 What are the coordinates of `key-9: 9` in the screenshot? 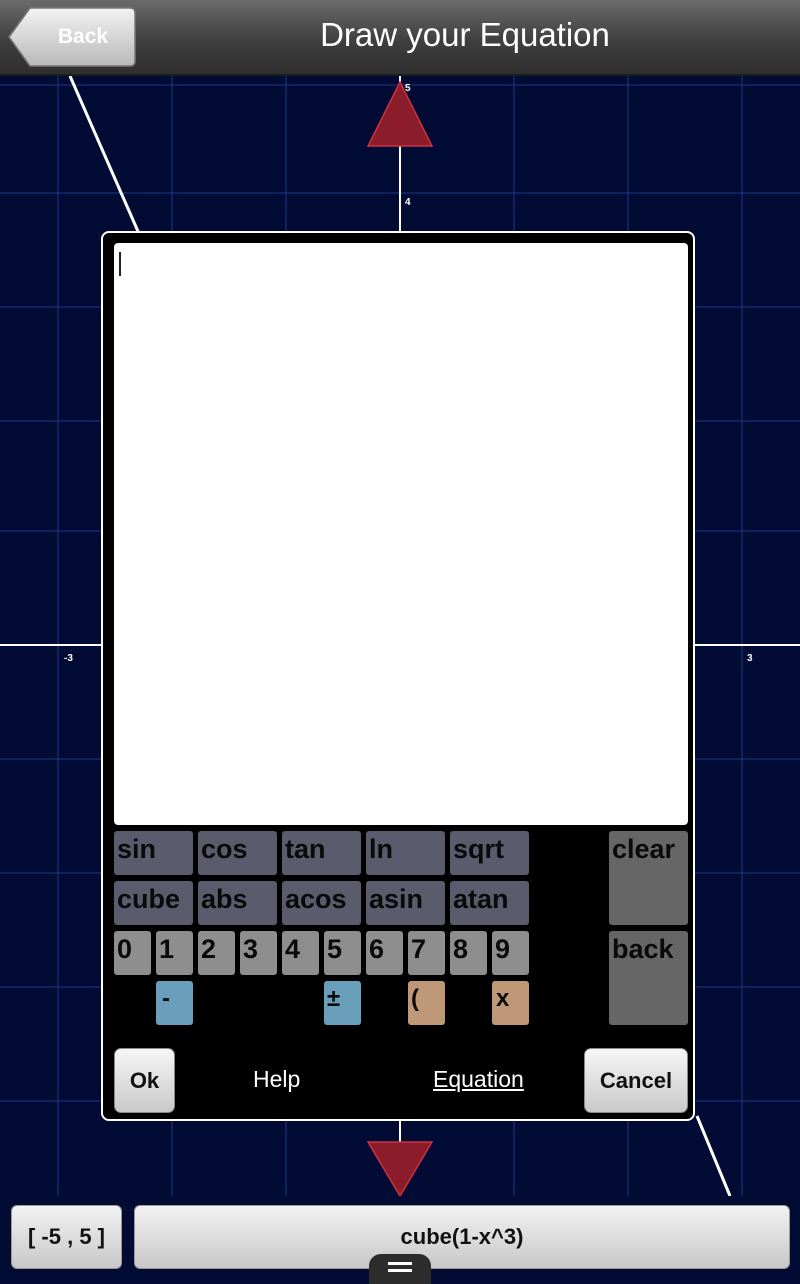 It's located at (510, 953).